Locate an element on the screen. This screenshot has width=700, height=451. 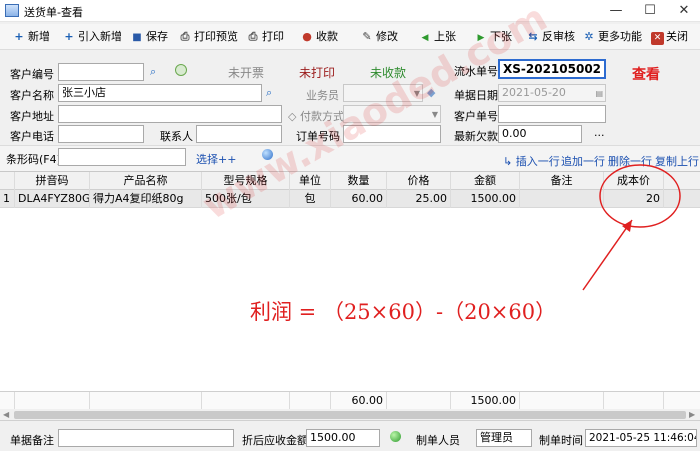
order-no-input is located at coordinates (392, 134).